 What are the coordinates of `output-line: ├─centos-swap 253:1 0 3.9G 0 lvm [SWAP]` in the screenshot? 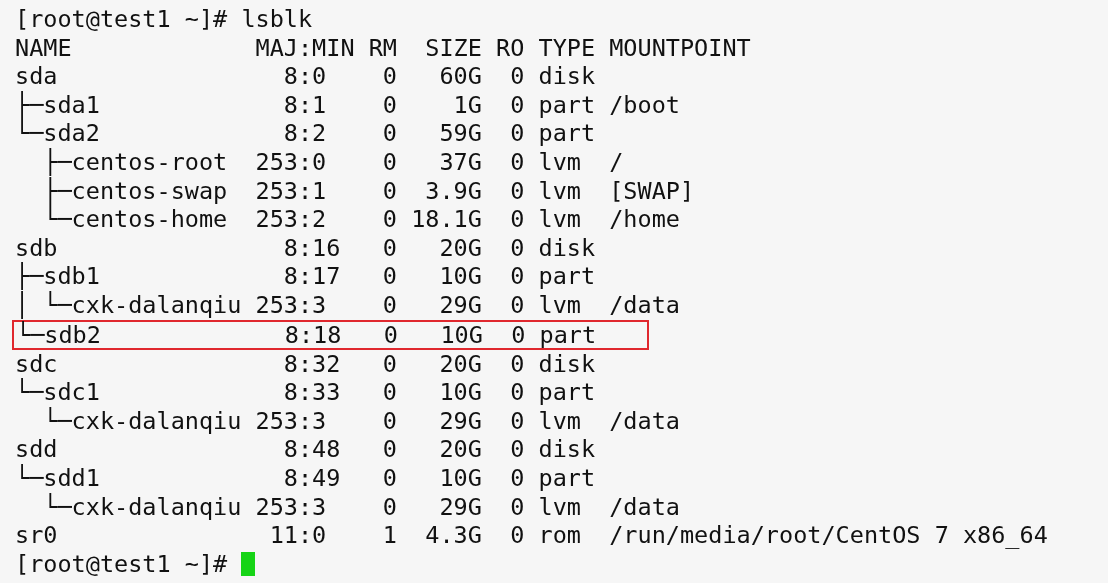 It's located at (368, 190).